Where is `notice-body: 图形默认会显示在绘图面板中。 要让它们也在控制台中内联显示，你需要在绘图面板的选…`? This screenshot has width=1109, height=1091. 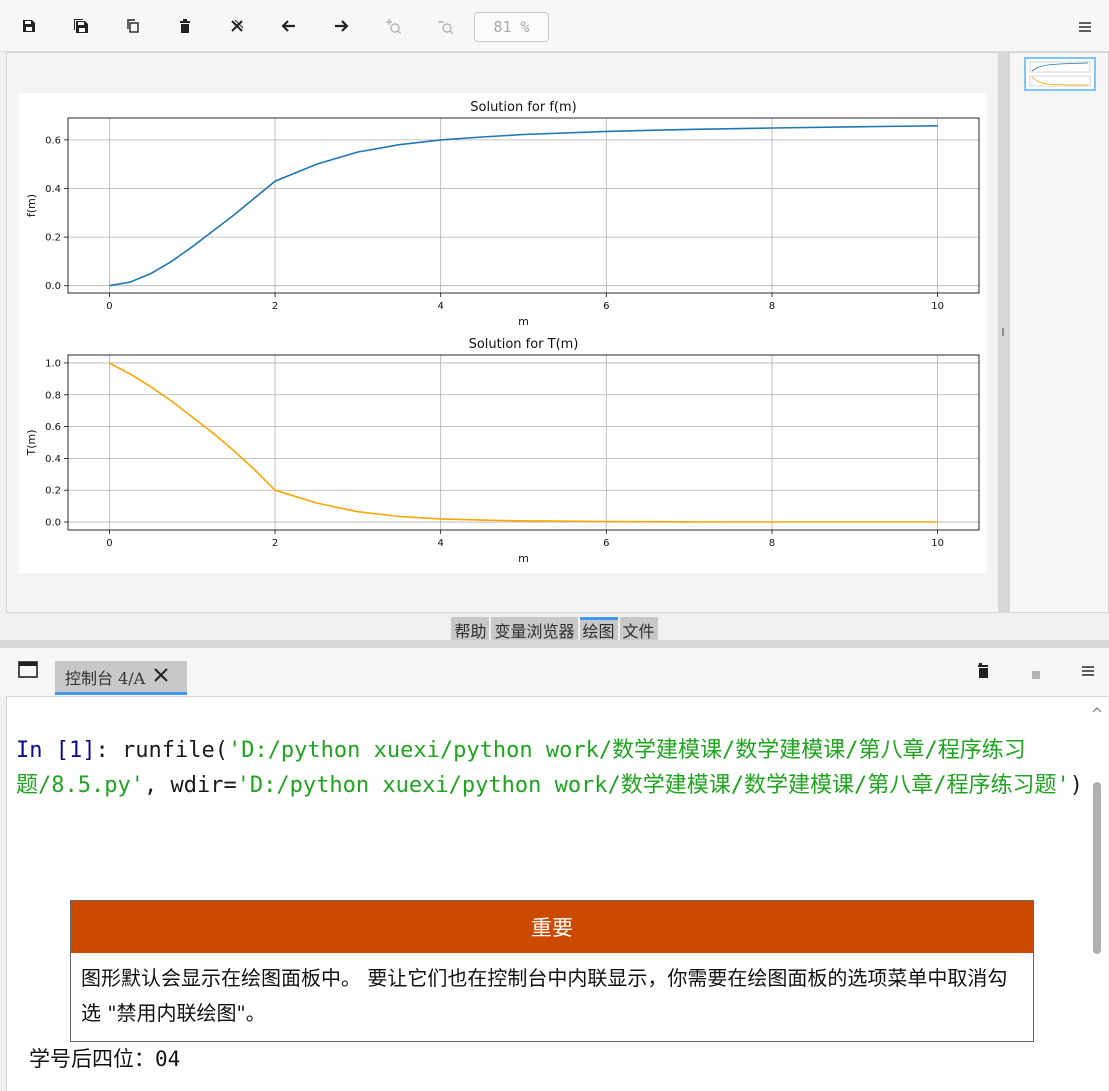 notice-body: 图形默认会显示在绘图面板中。 要让它们也在控制台中内联显示，你需要在绘图面板的选… is located at coordinates (544, 995).